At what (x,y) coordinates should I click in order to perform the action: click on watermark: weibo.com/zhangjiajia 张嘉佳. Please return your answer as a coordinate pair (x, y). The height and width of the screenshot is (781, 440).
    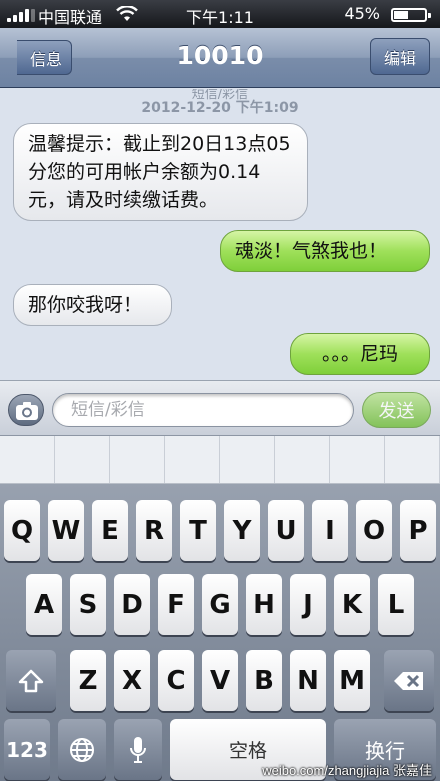
    Looking at the image, I should click on (347, 770).